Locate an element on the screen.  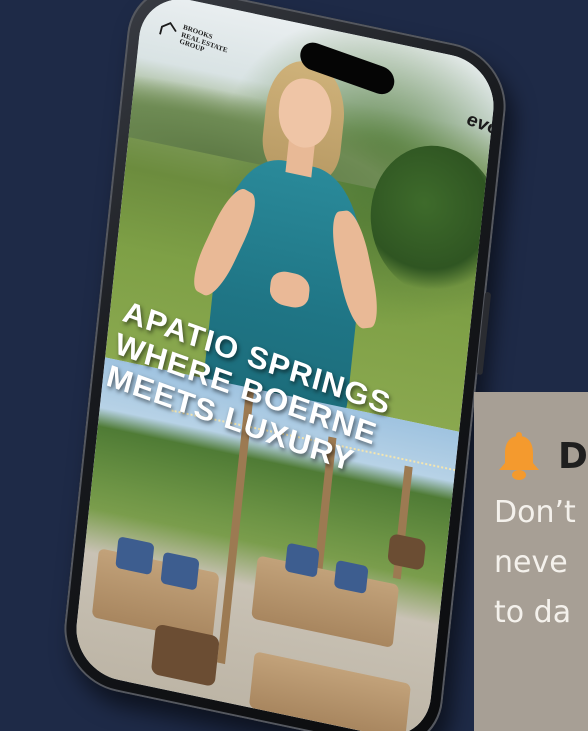
house-logo-icon is located at coordinates (168, 29).